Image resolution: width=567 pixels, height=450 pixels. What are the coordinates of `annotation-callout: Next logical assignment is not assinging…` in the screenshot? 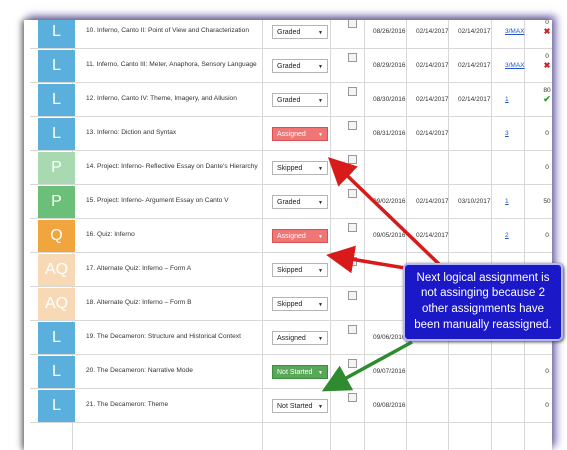 It's located at (483, 302).